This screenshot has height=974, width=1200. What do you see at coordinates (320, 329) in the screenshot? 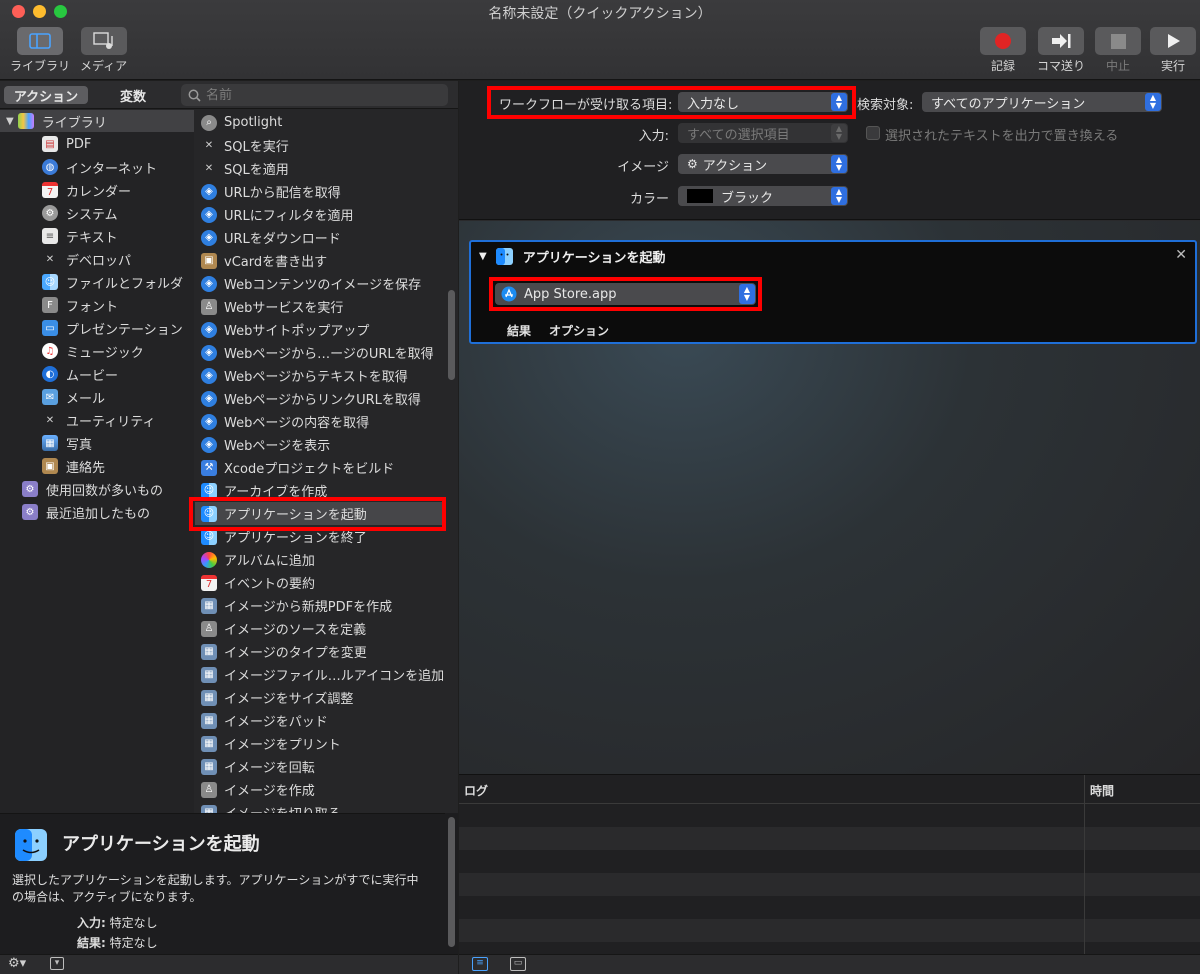
I see `action-list-item: ◈ Webサイトポップアップ` at bounding box center [320, 329].